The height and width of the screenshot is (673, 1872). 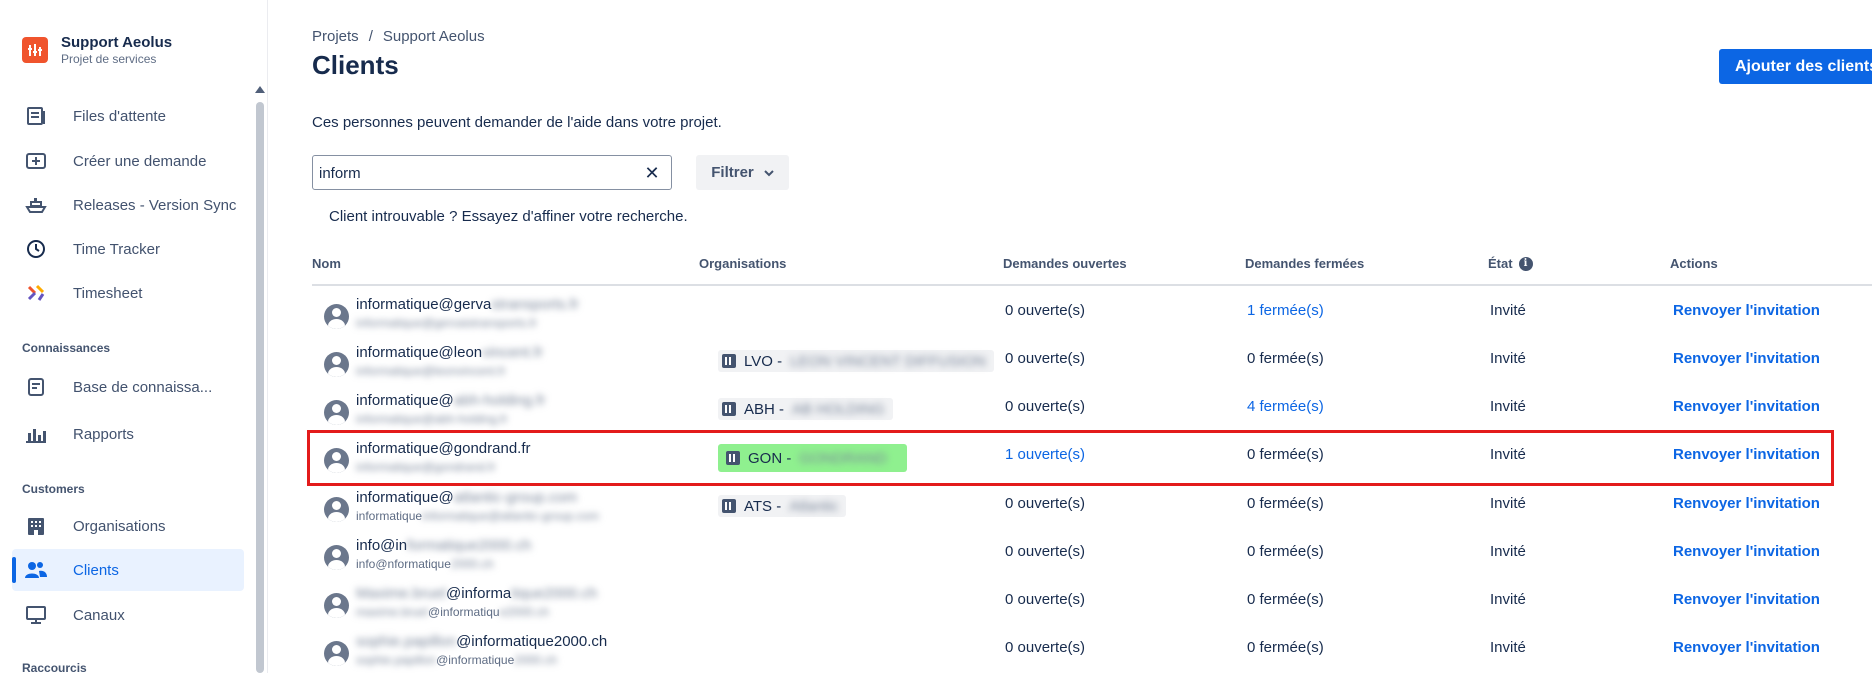 I want to click on sidebar-item-label: Rapports, so click(x=103, y=434).